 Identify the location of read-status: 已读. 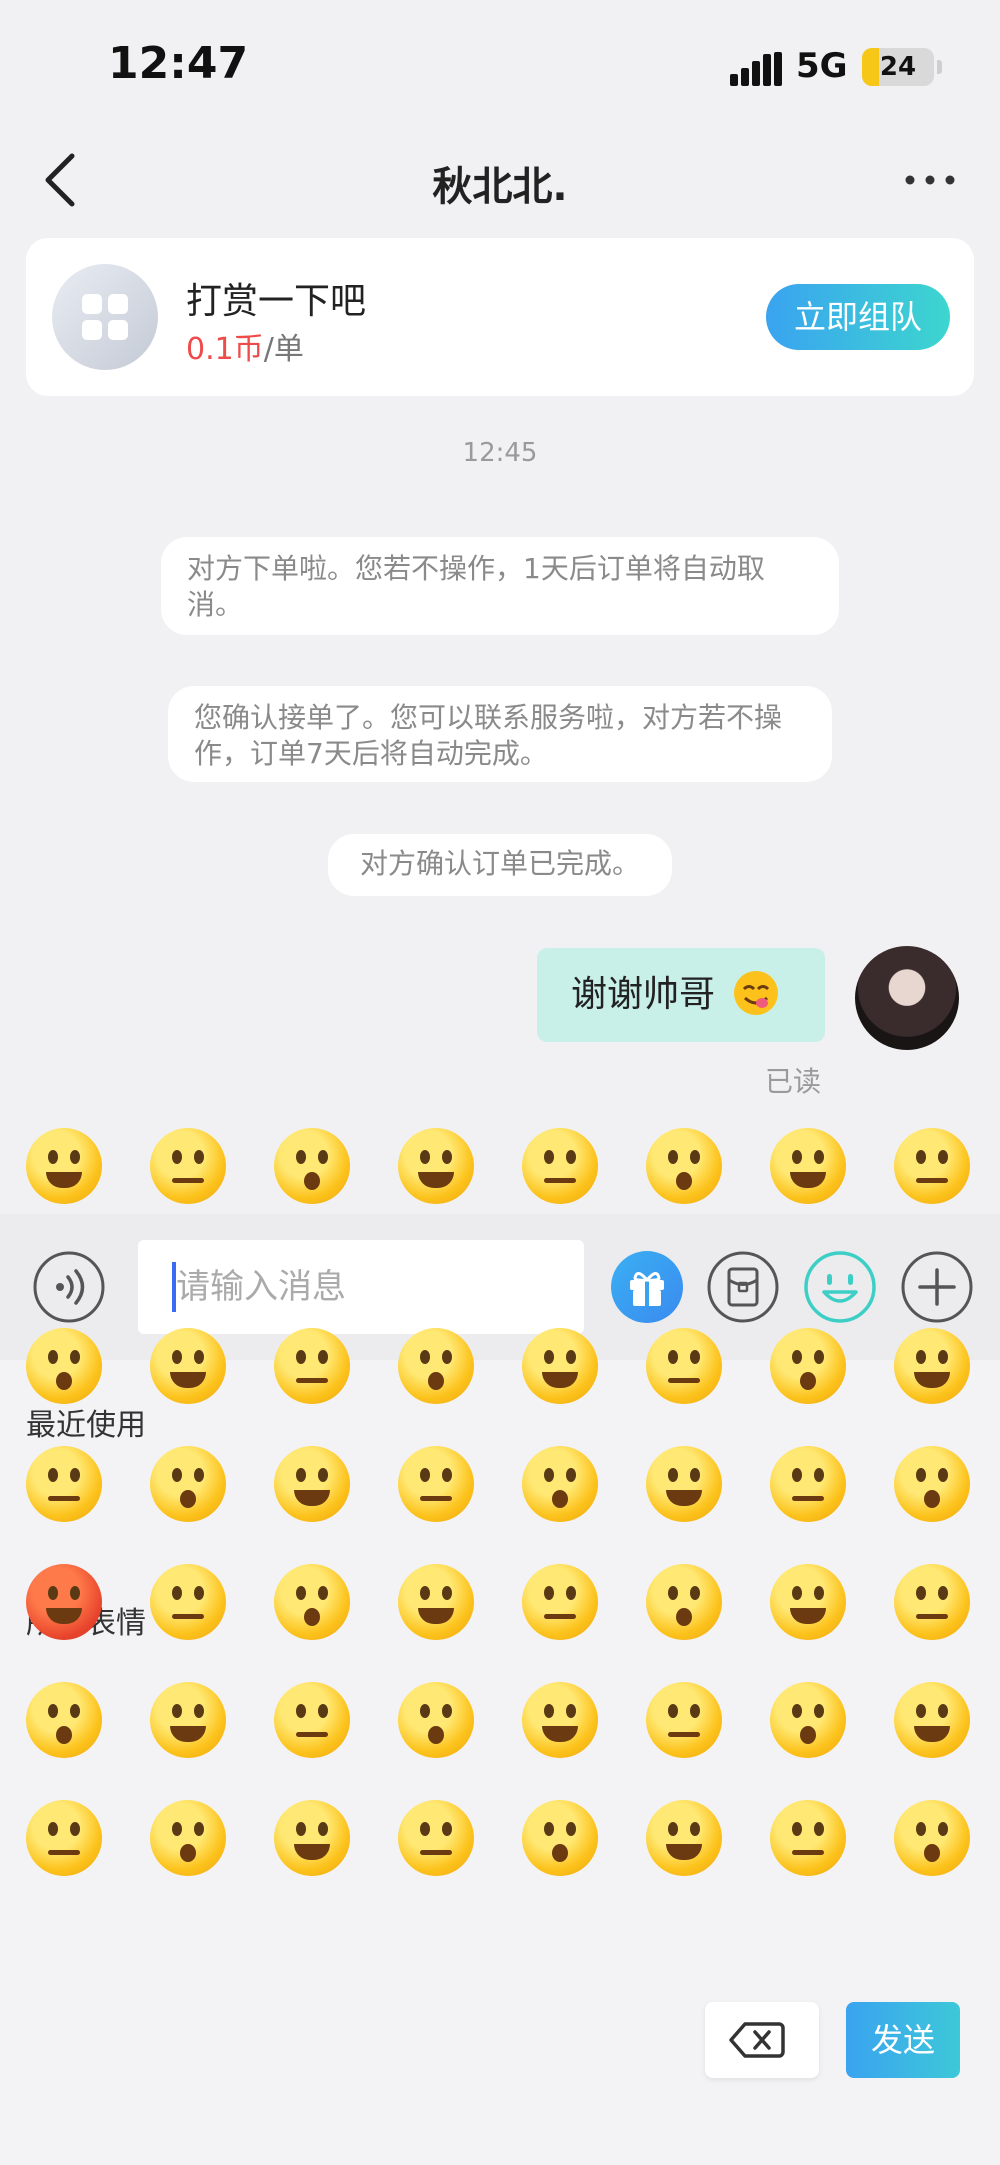
(793, 1081).